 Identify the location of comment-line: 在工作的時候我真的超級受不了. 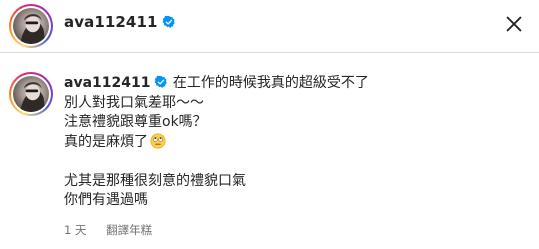
(270, 83).